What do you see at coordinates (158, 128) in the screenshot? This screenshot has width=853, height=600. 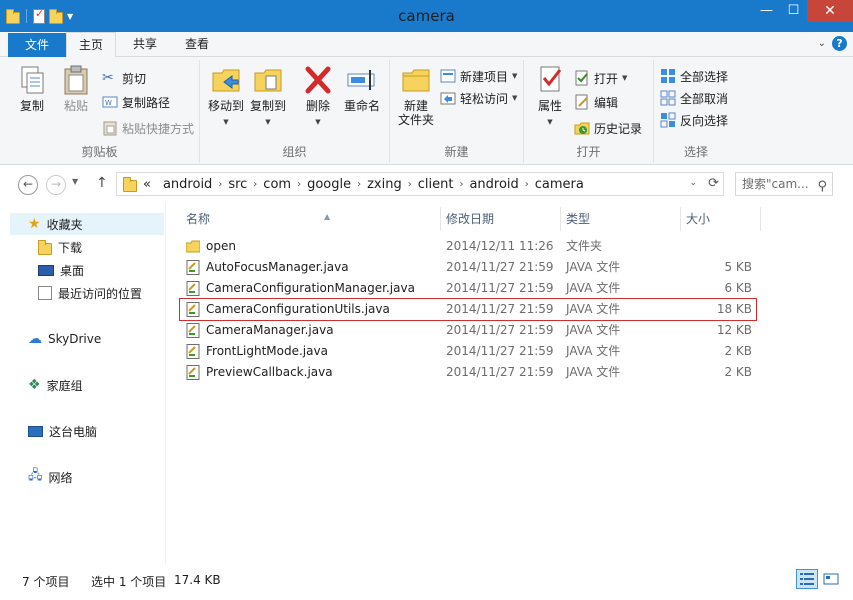 I see `paste-shortcut-label: 粘贴快捷方式` at bounding box center [158, 128].